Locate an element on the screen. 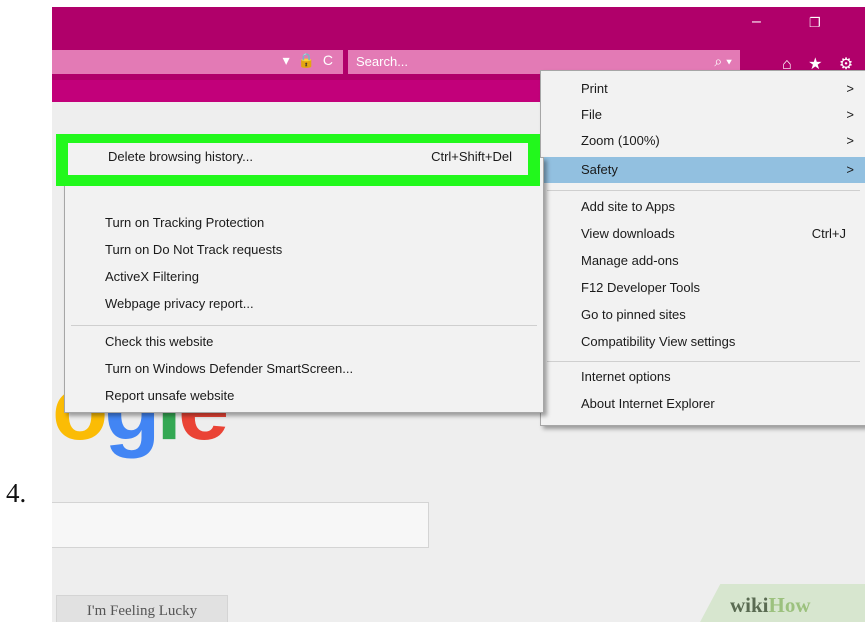 Image resolution: width=865 pixels, height=622 pixels. menu-item-view-downloads: View downloads Ctrl+J is located at coordinates (703, 234).